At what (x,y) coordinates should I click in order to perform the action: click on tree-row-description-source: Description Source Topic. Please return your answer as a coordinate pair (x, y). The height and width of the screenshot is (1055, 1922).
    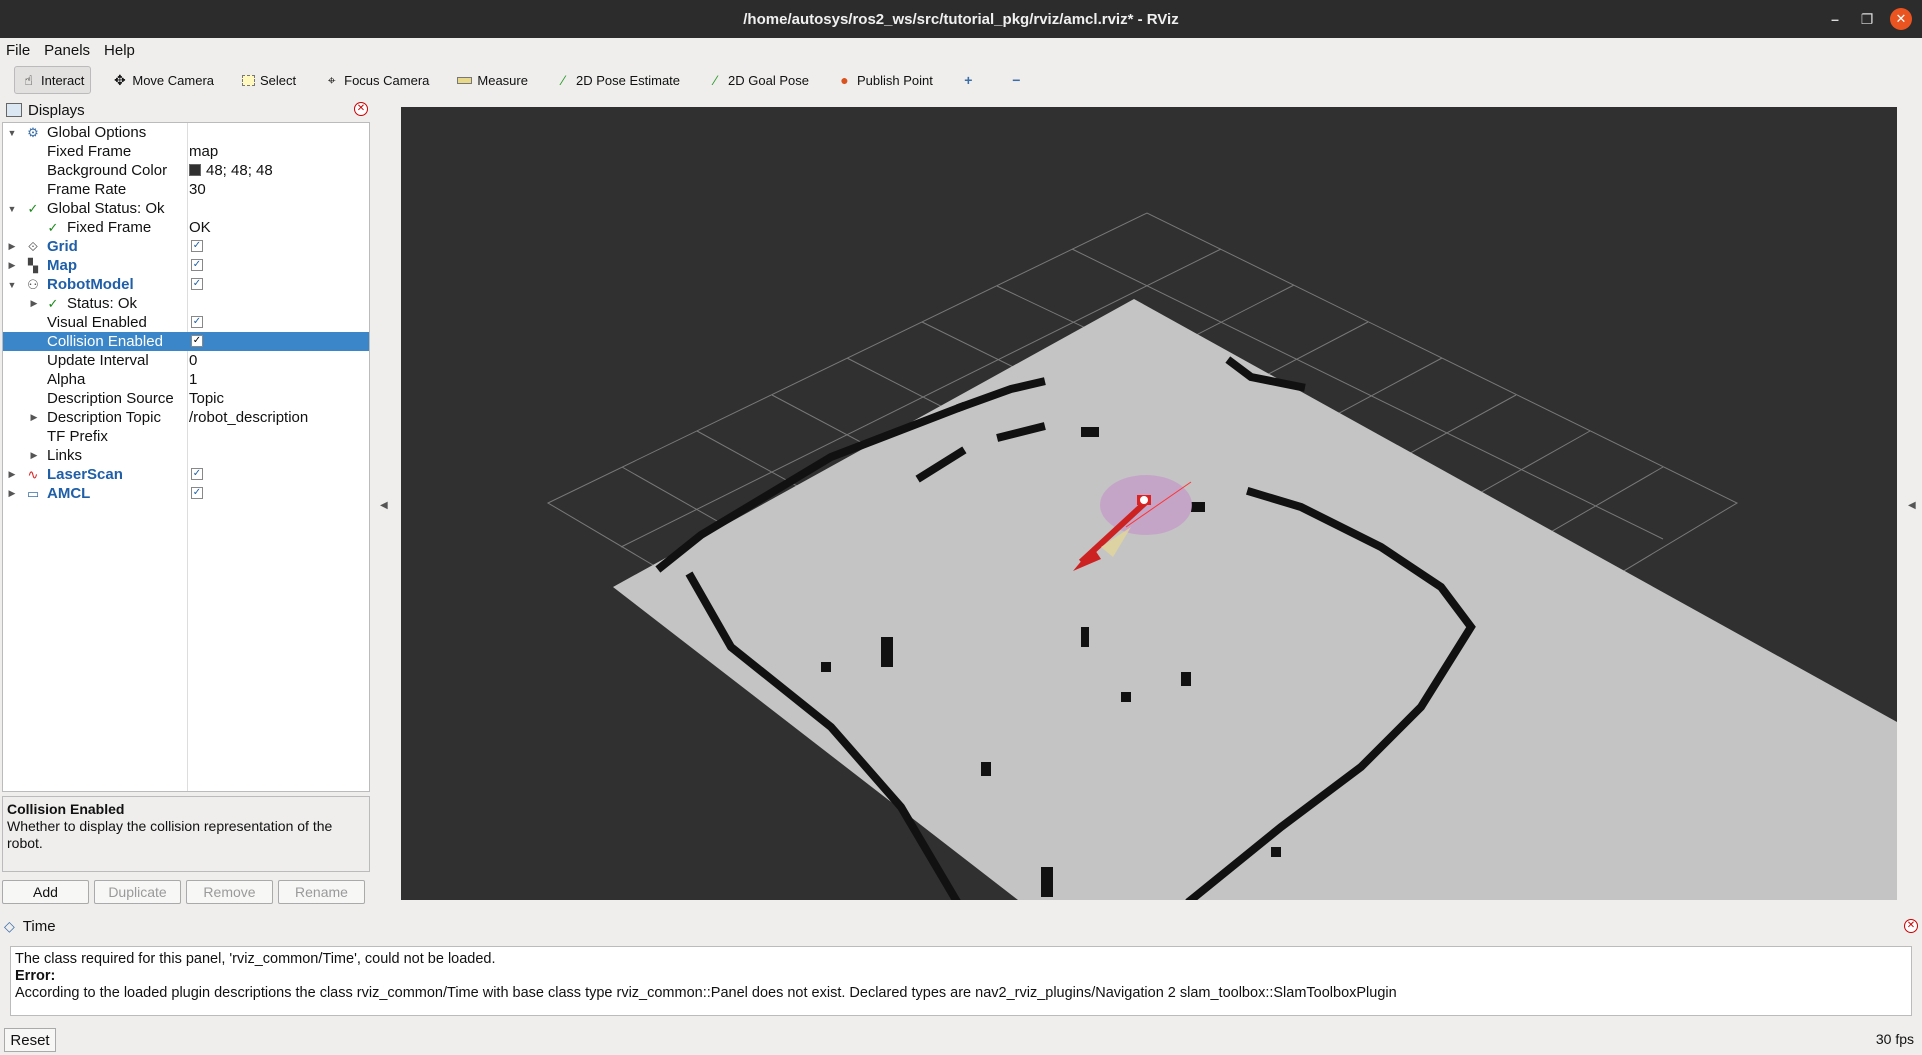
    Looking at the image, I should click on (186, 398).